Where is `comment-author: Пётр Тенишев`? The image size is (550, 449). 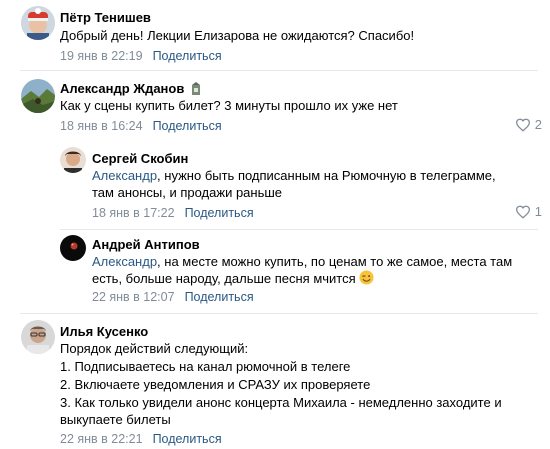
comment-author: Пётр Тенишев is located at coordinates (105, 17).